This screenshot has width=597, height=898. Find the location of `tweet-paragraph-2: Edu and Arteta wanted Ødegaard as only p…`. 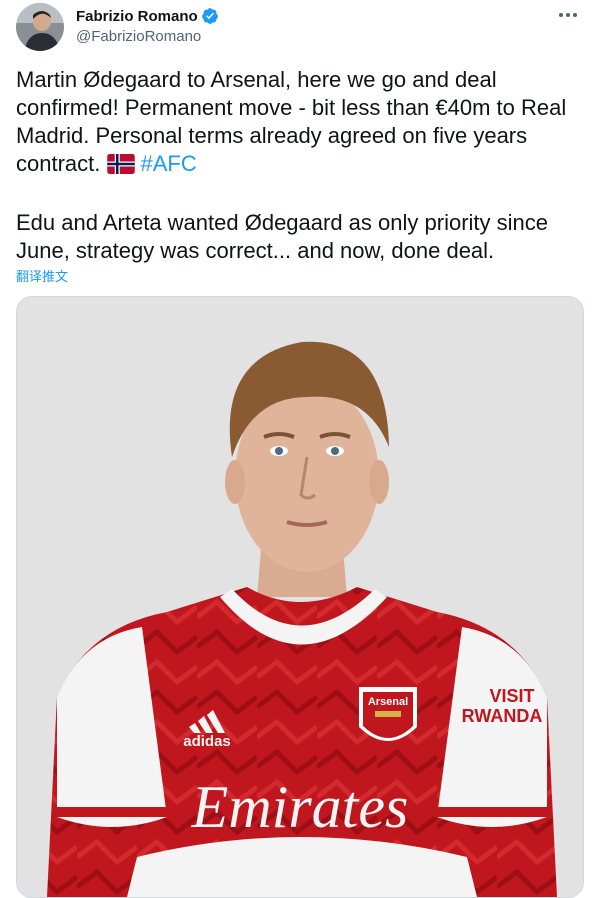

tweet-paragraph-2: Edu and Arteta wanted Ødegaard as only p… is located at coordinates (282, 236).